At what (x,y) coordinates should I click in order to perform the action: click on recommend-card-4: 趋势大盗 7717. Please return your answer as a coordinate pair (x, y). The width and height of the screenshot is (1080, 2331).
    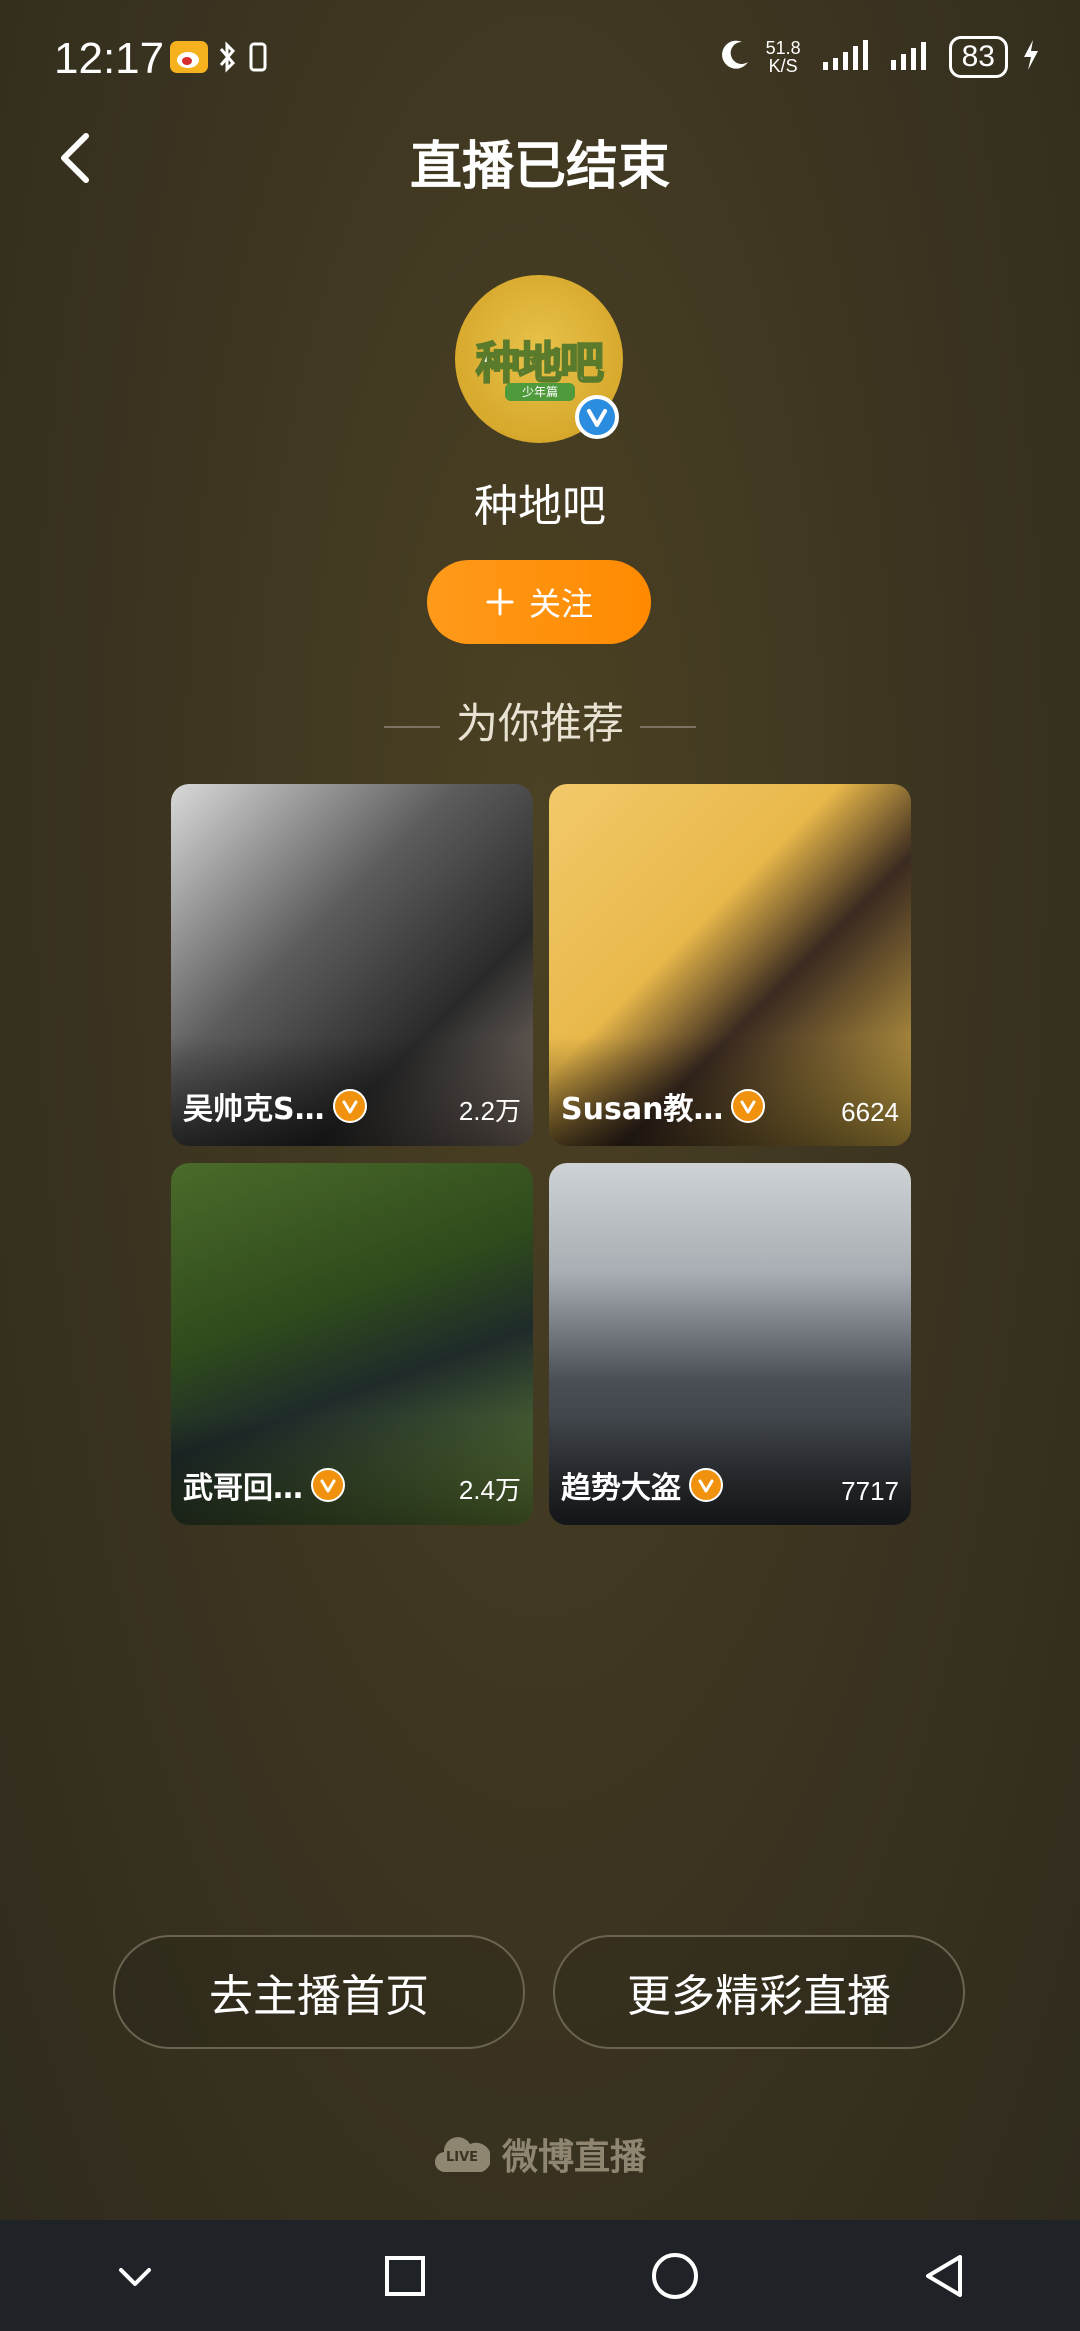
    Looking at the image, I should click on (730, 1344).